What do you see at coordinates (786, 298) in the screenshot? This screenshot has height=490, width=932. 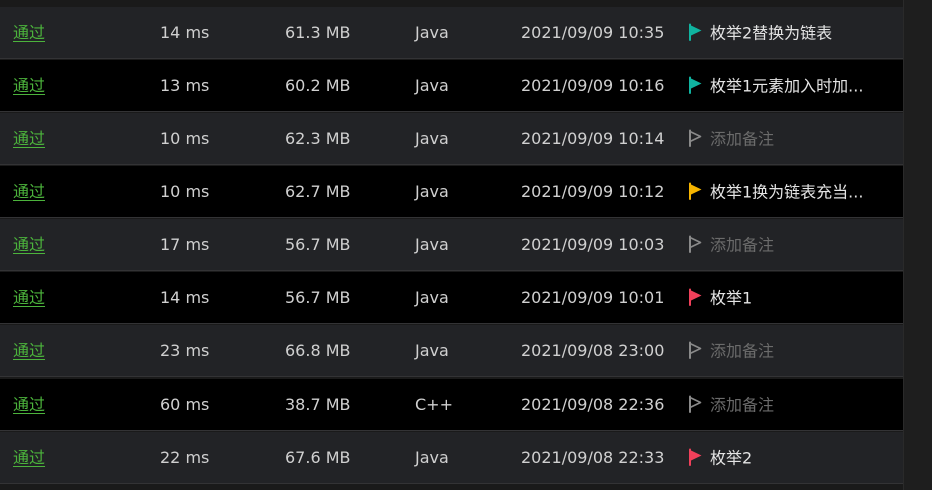 I see `note-cell: 枚举1` at bounding box center [786, 298].